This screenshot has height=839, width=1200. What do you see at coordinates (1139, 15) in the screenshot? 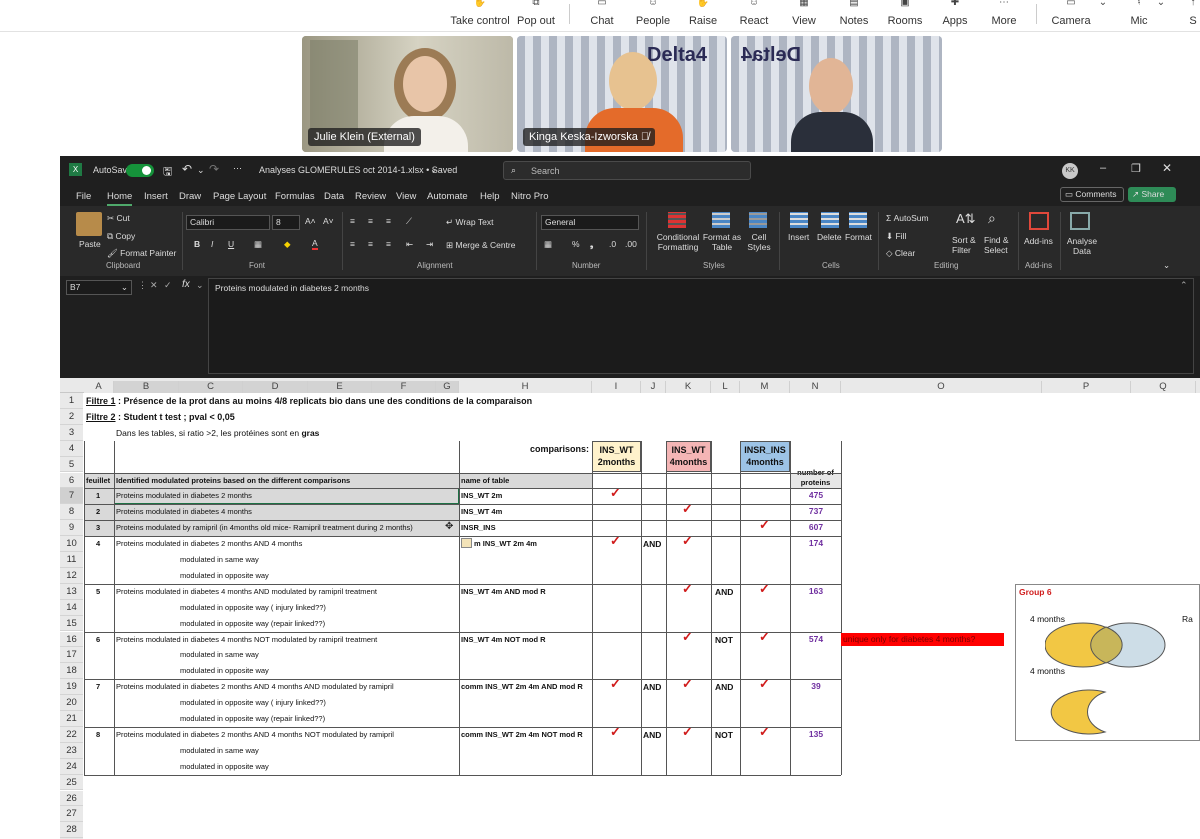
I see `mic-button: ♮ Mic` at bounding box center [1139, 15].